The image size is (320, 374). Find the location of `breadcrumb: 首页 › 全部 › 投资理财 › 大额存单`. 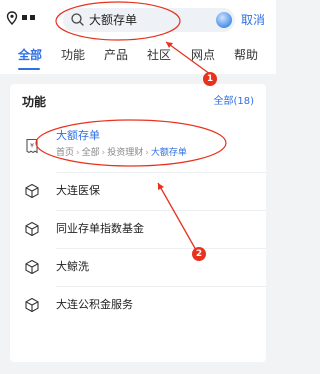

breadcrumb: 首页 › 全部 › 投资理财 › 大额存单 is located at coordinates (121, 153).